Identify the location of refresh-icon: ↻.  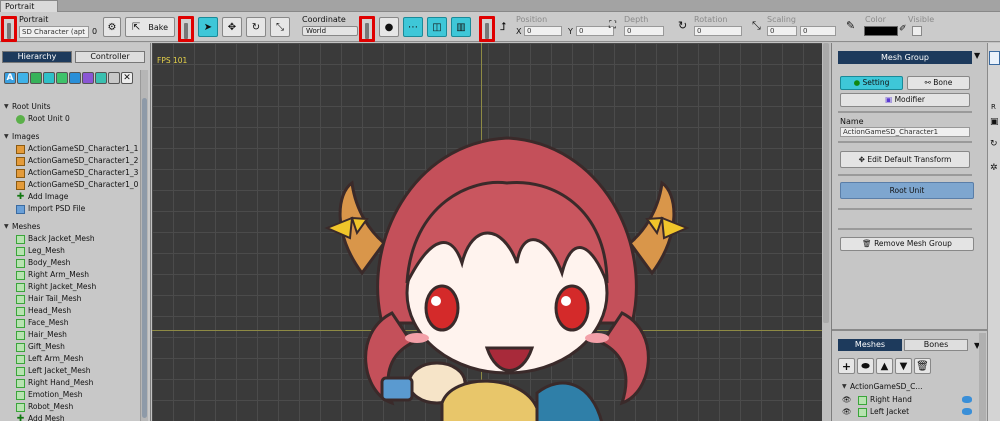
(994, 144).